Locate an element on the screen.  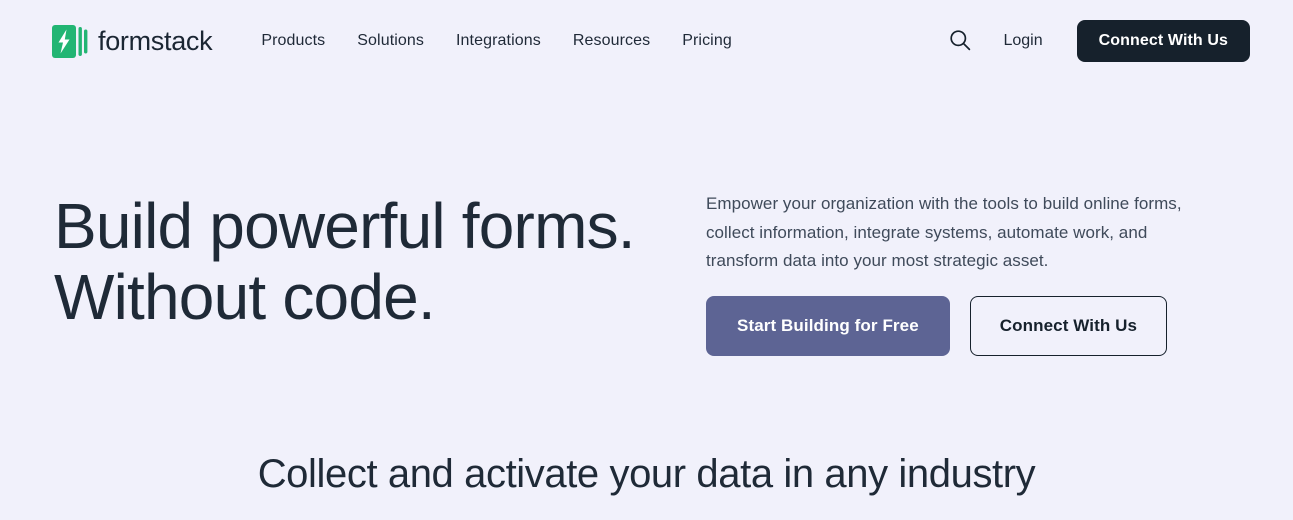
brand-logo-link: formstack is located at coordinates (132, 41).